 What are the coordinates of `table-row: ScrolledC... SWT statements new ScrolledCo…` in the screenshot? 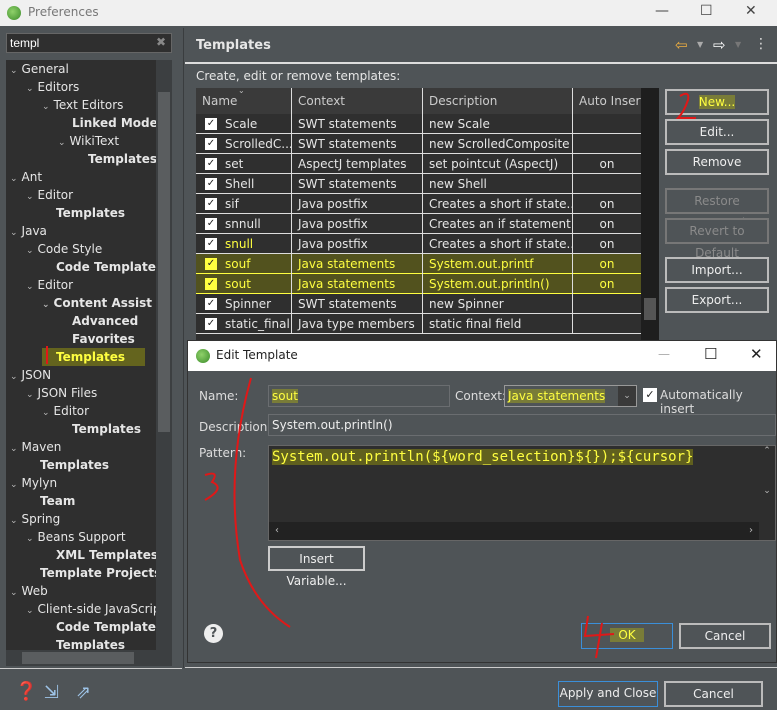 It's located at (418, 144).